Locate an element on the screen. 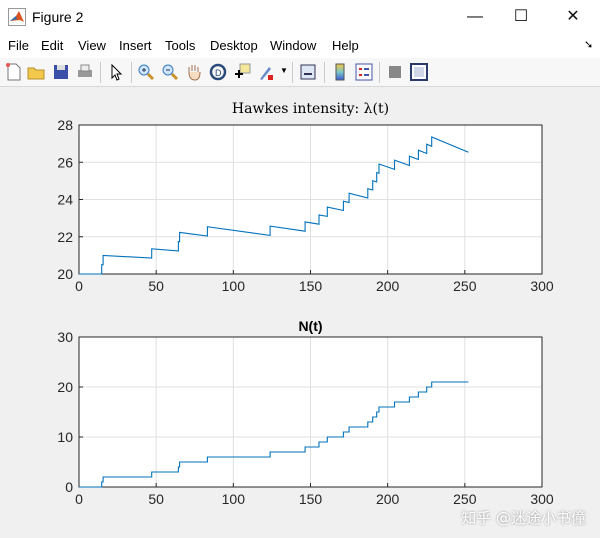  rotate-3d-icon: D is located at coordinates (218, 72).